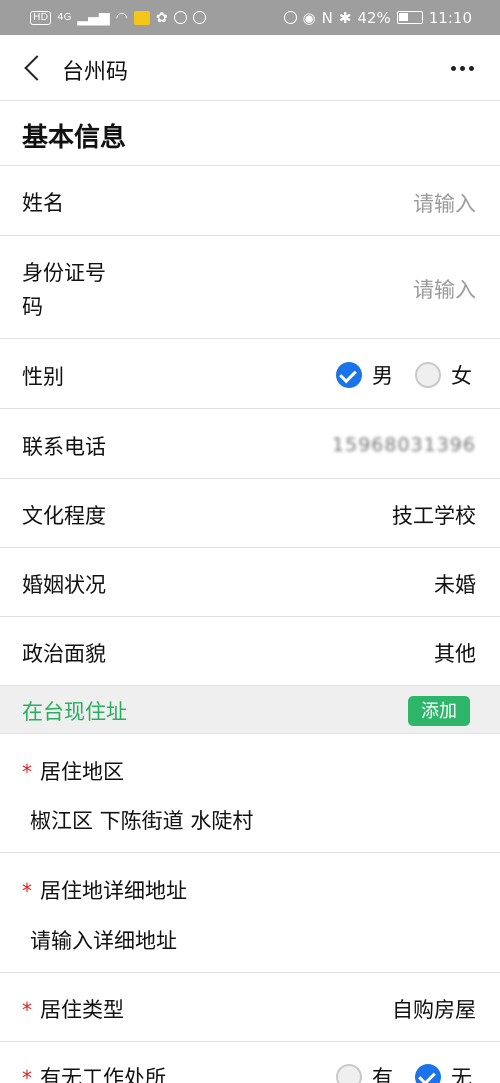  I want to click on network-type: 4G, so click(64, 17).